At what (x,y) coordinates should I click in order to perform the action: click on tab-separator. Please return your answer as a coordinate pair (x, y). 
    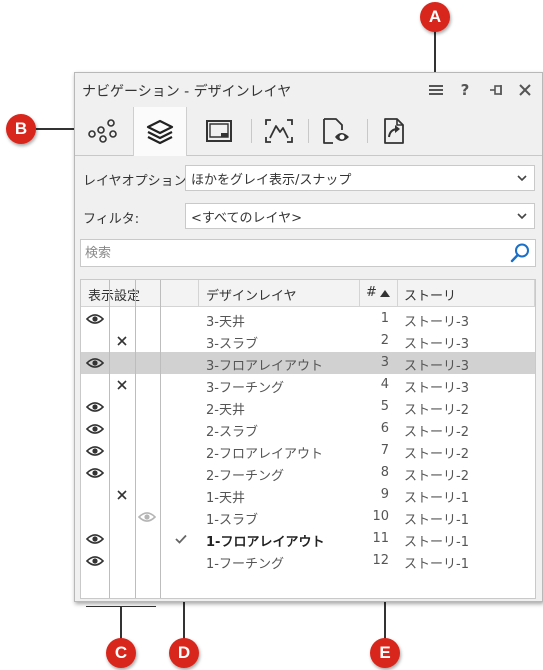
    Looking at the image, I should click on (367, 131).